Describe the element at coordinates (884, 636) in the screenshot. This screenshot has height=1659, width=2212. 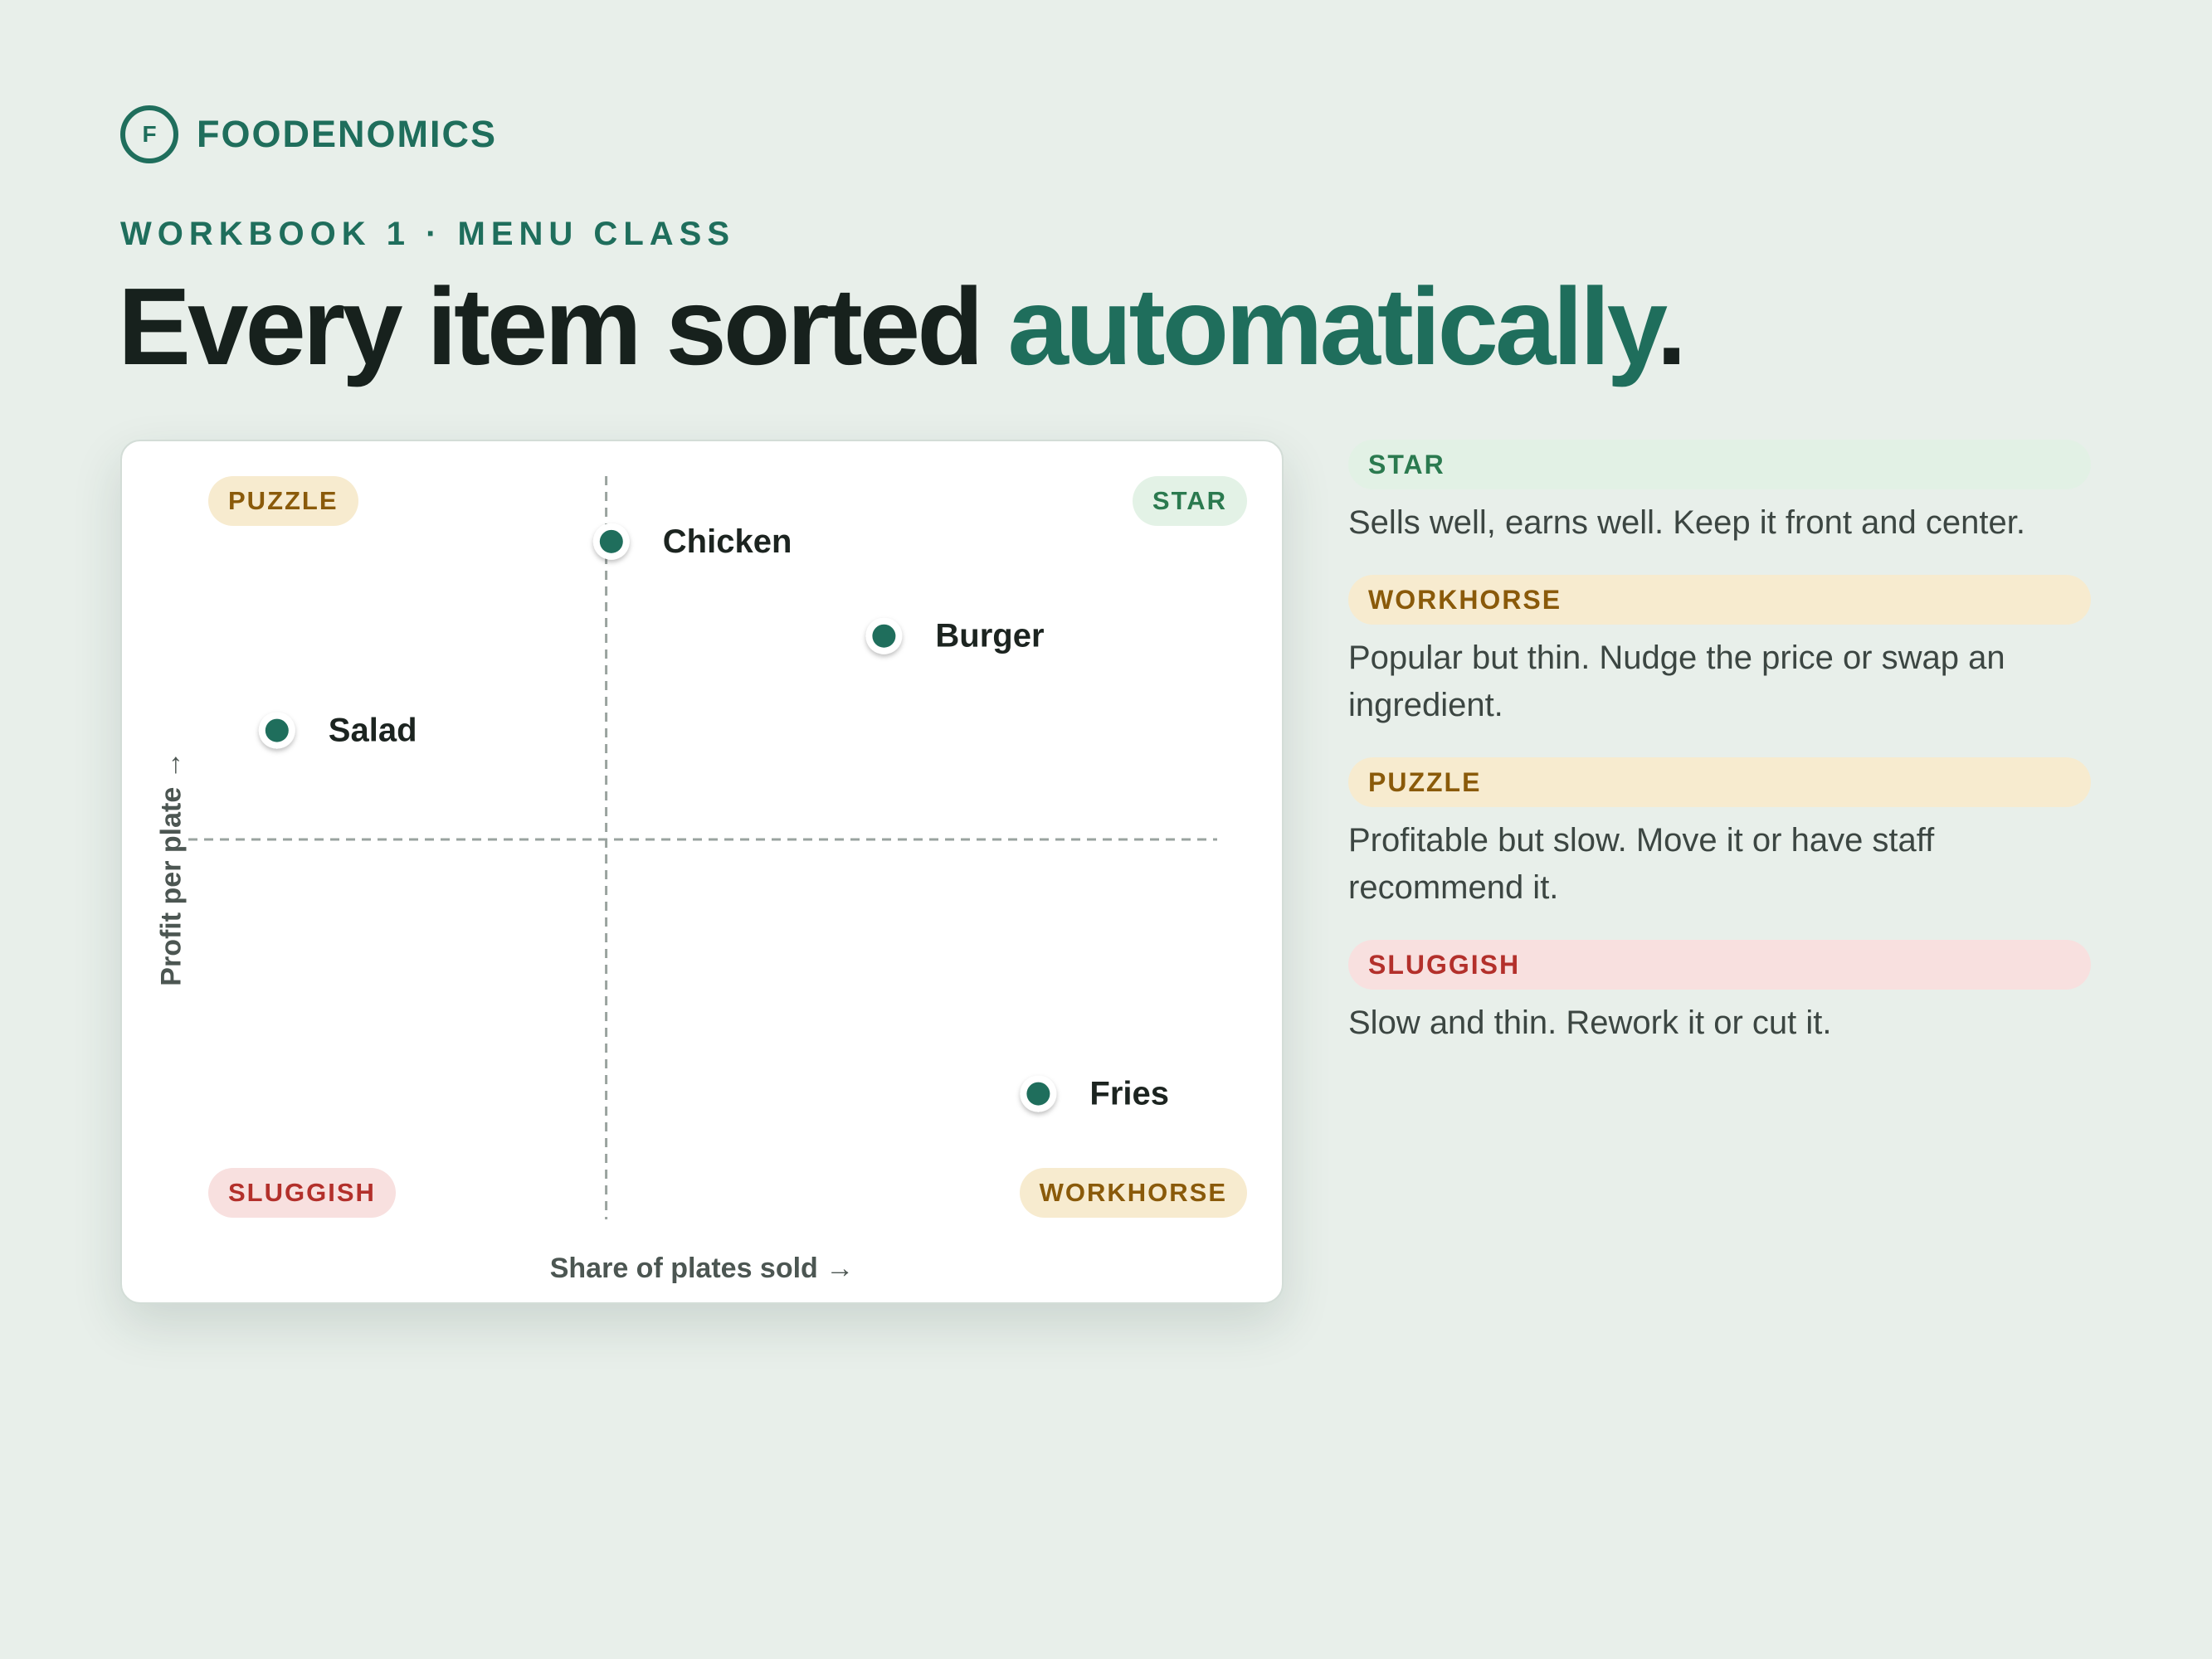
I see `data-point-burger` at that location.